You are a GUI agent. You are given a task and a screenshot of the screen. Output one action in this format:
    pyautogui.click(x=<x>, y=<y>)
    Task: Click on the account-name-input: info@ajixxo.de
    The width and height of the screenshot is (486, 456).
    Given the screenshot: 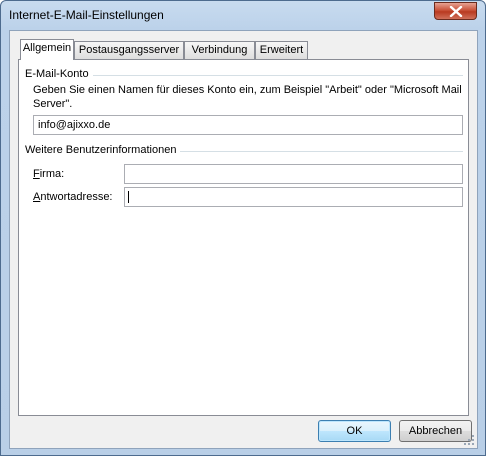 What is the action you would take?
    pyautogui.click(x=248, y=125)
    